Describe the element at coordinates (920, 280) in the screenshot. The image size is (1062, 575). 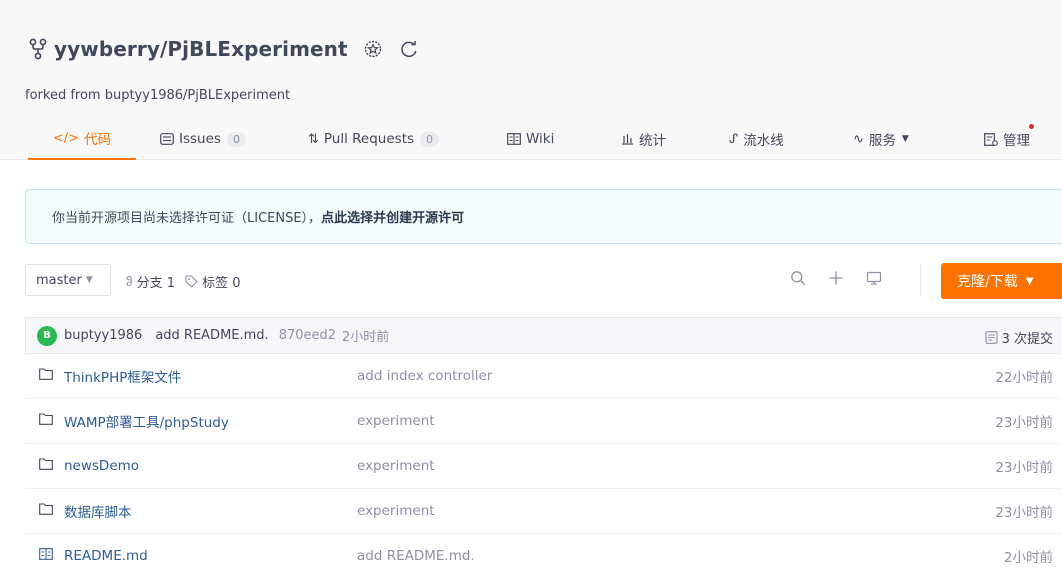
I see `toolbar-divider` at that location.